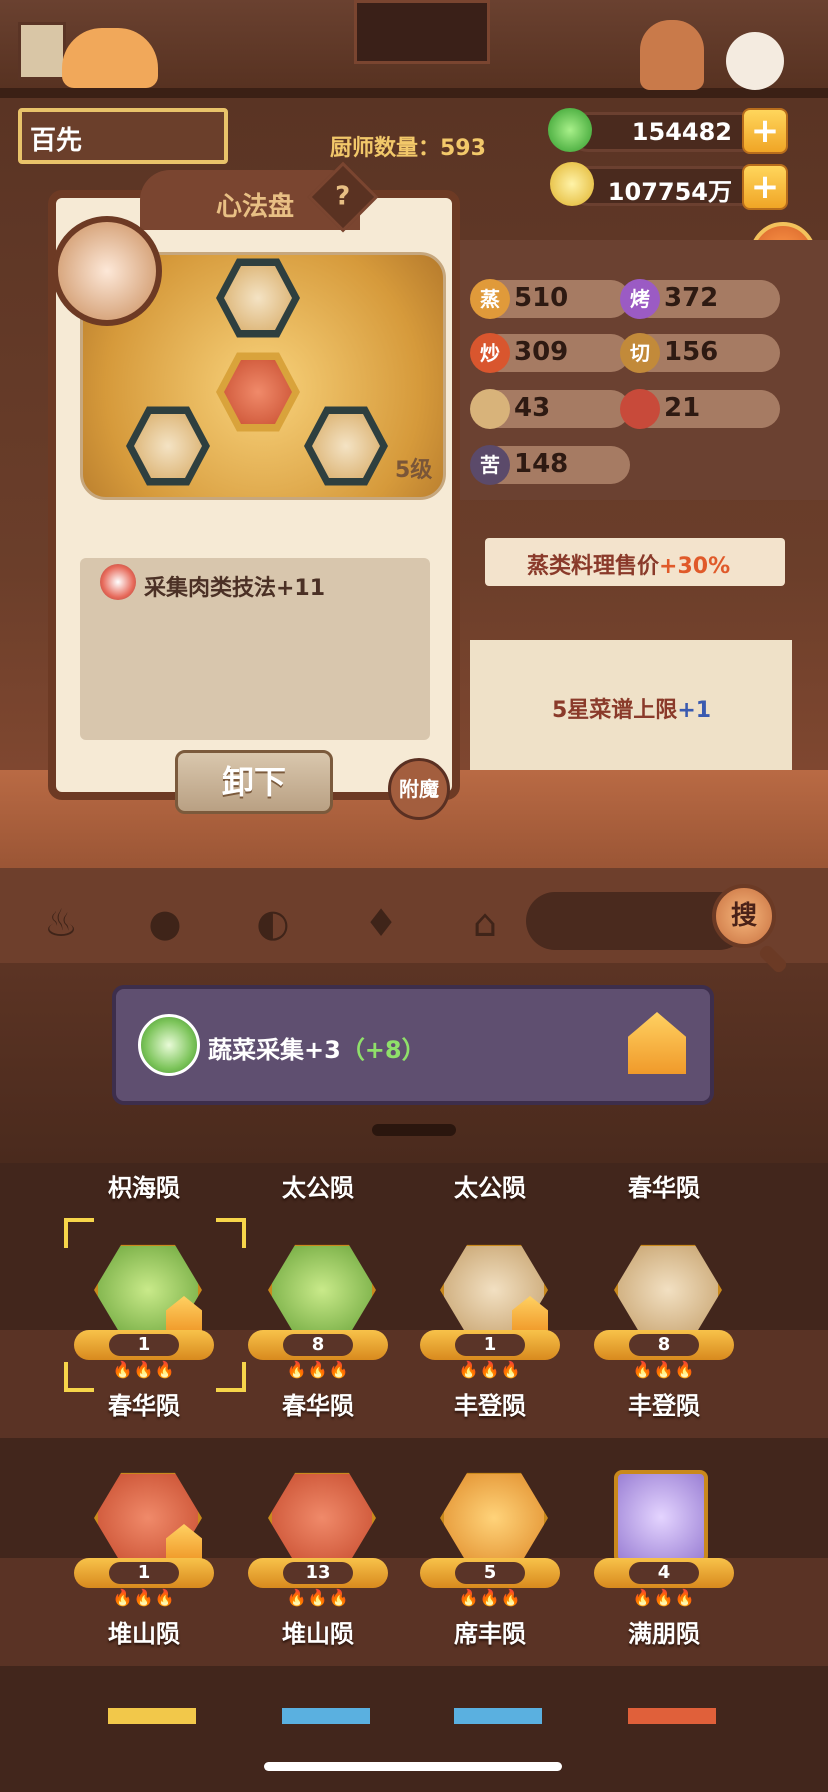 The width and height of the screenshot is (828, 1792). I want to click on pan-filter-icon: ◐, so click(273, 923).